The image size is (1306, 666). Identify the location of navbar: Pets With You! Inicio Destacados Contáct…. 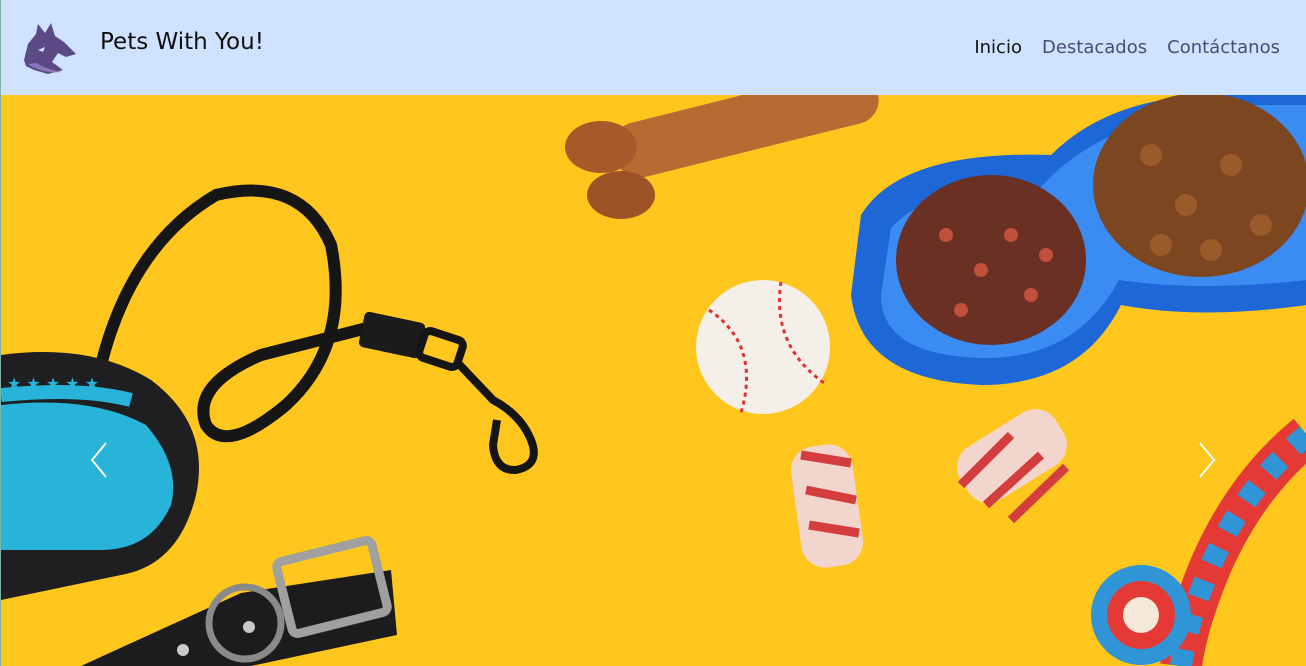
(653, 47).